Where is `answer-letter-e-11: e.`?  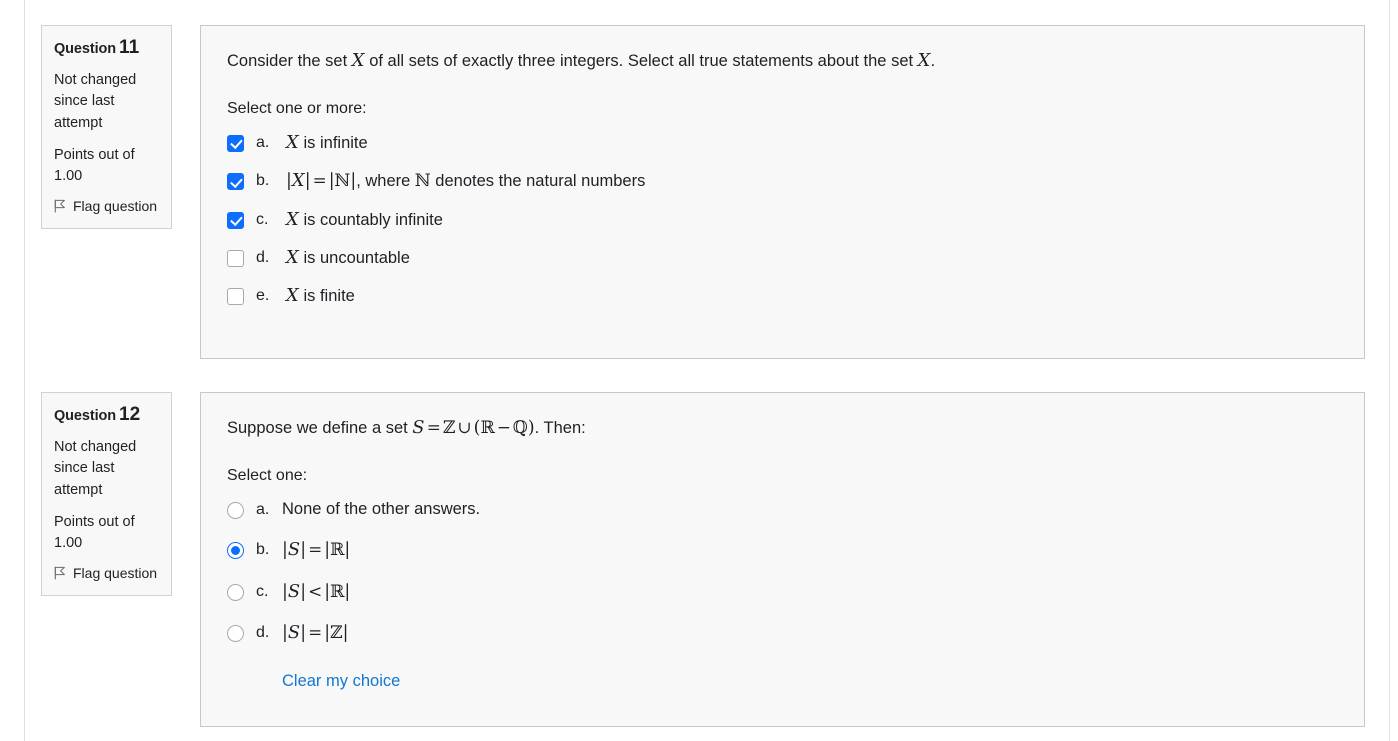
answer-letter-e-11: e. is located at coordinates (263, 296).